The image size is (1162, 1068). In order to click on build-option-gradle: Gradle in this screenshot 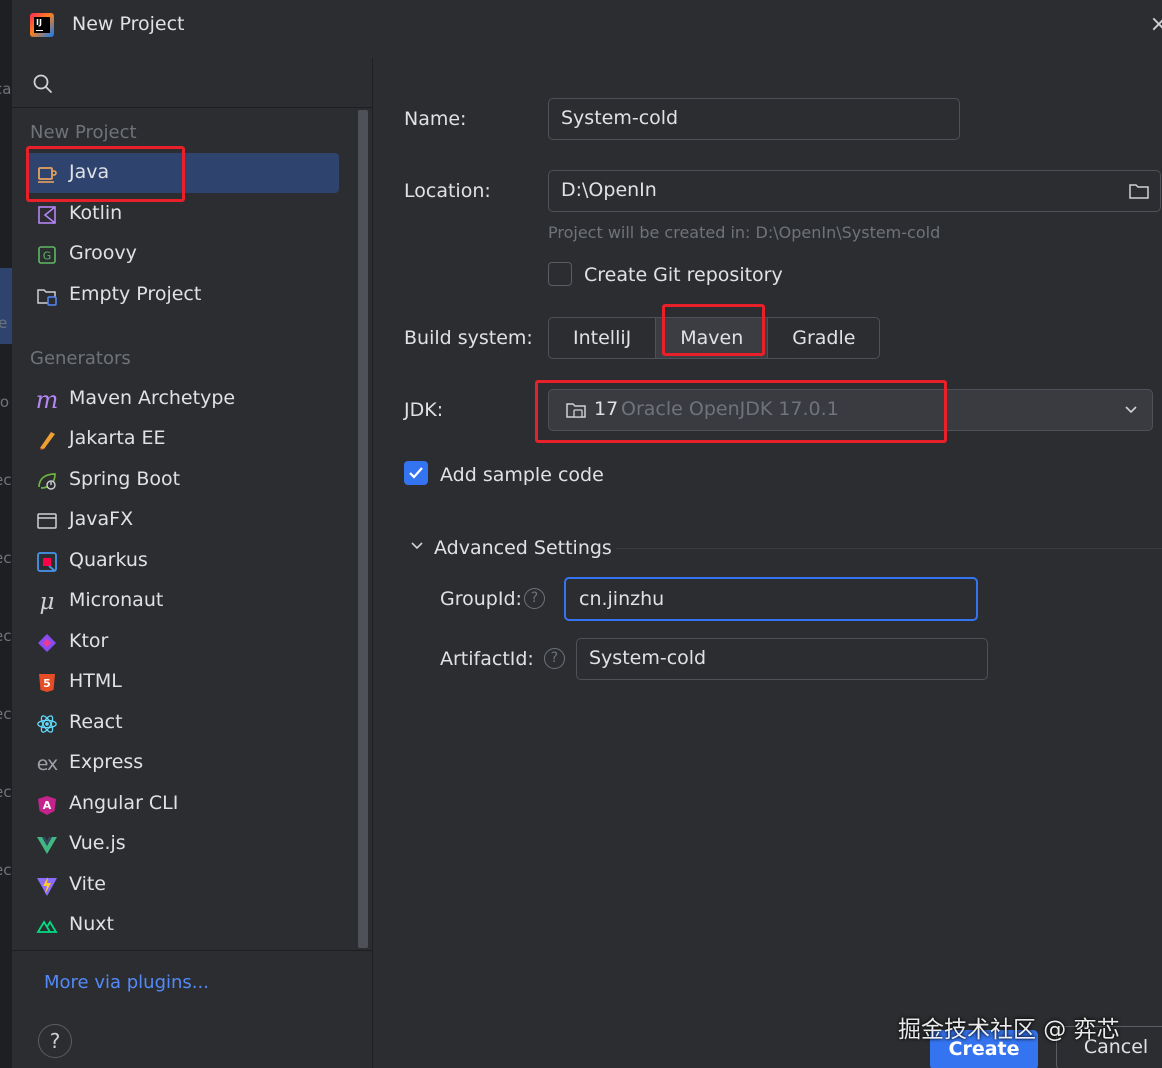, I will do `click(823, 338)`.